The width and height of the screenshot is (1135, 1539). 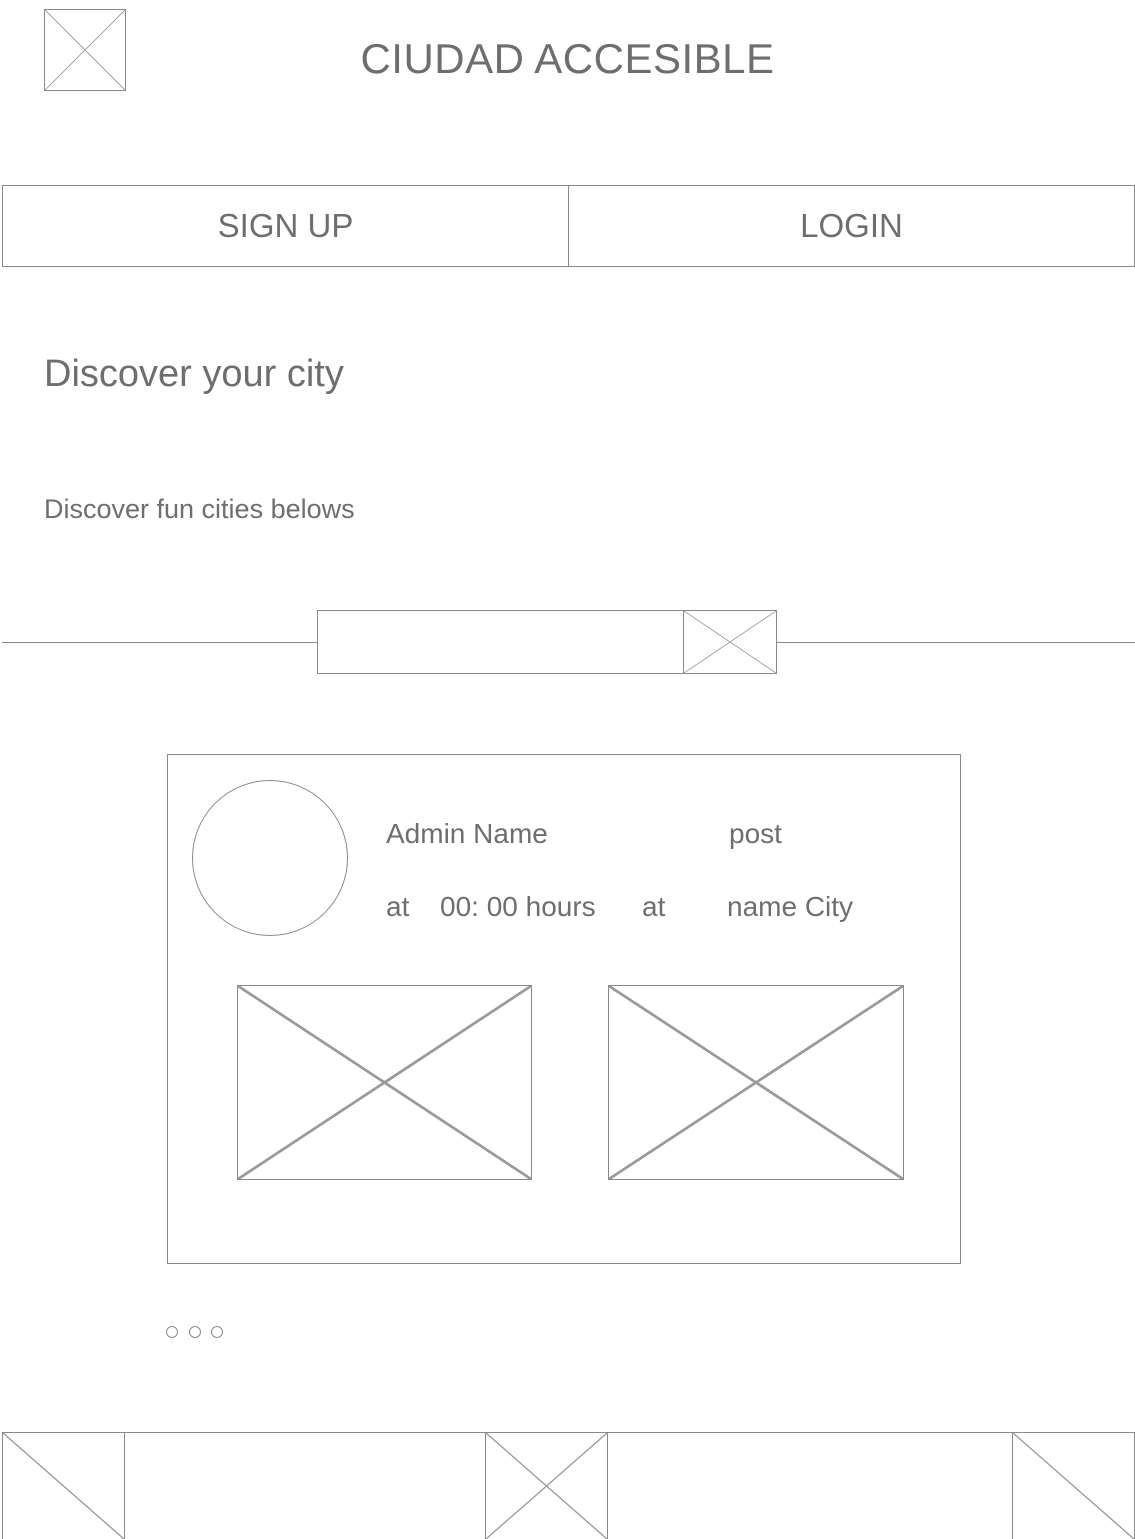 What do you see at coordinates (501, 642) in the screenshot?
I see `search-input` at bounding box center [501, 642].